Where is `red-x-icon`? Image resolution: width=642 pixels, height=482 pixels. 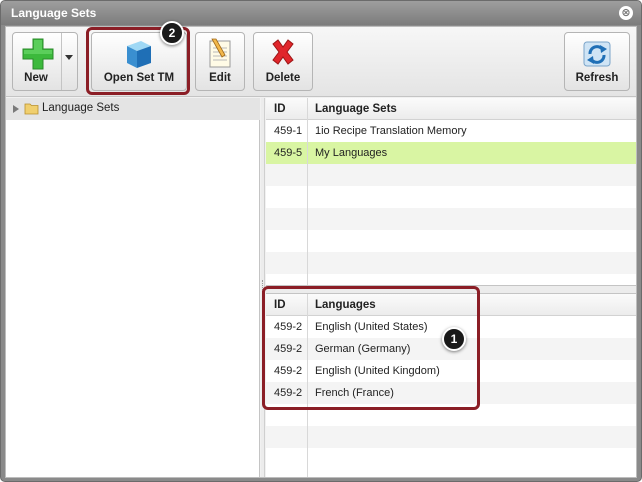
red-x-icon is located at coordinates (283, 52).